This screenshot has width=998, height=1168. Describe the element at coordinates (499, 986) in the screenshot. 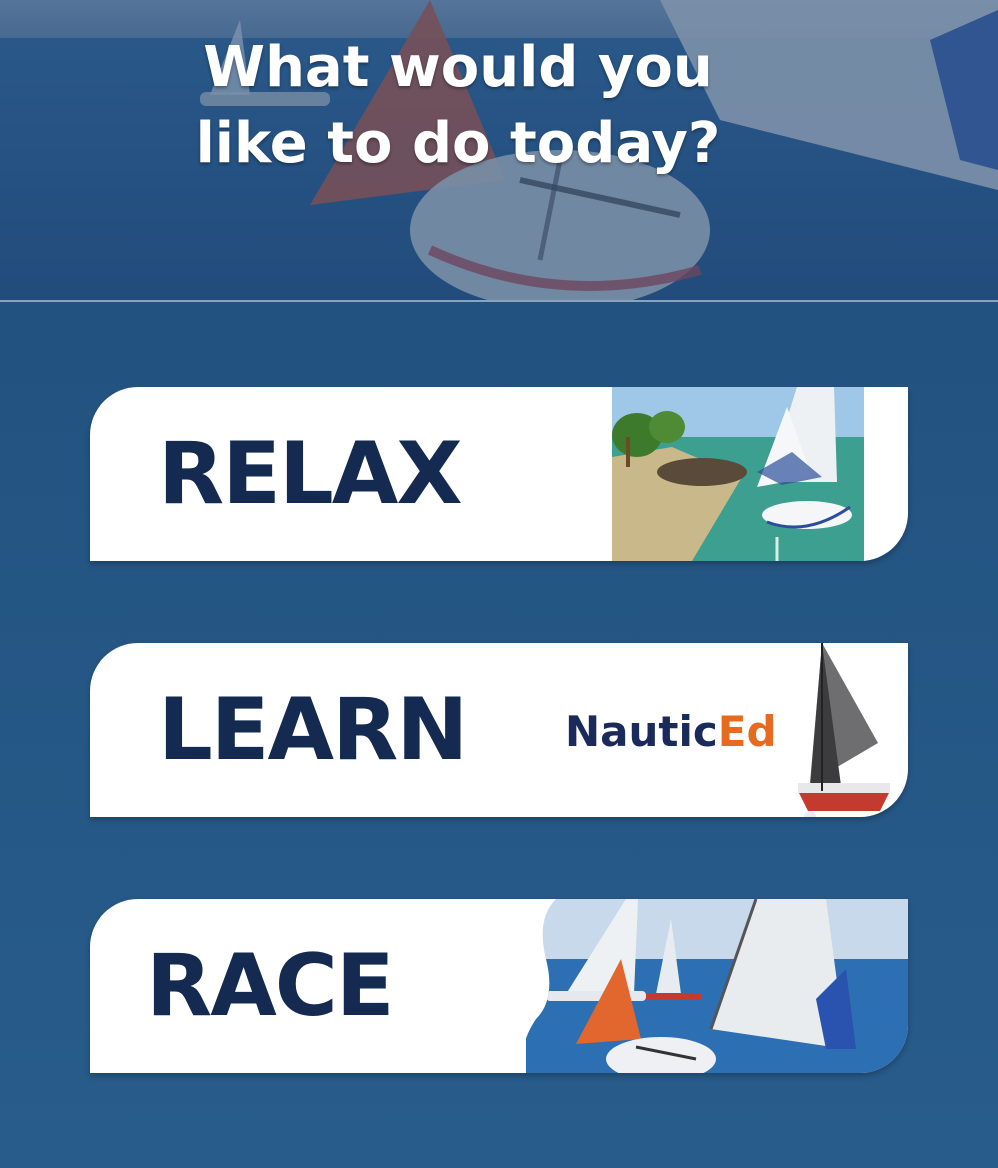

I see `race-button: RACE` at that location.